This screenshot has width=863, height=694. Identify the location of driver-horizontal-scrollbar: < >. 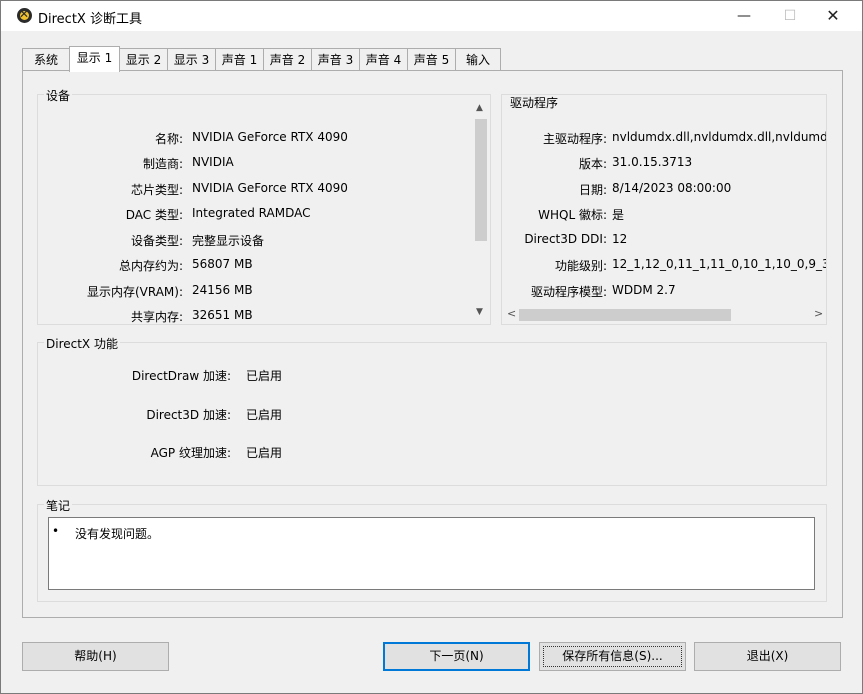
(664, 315).